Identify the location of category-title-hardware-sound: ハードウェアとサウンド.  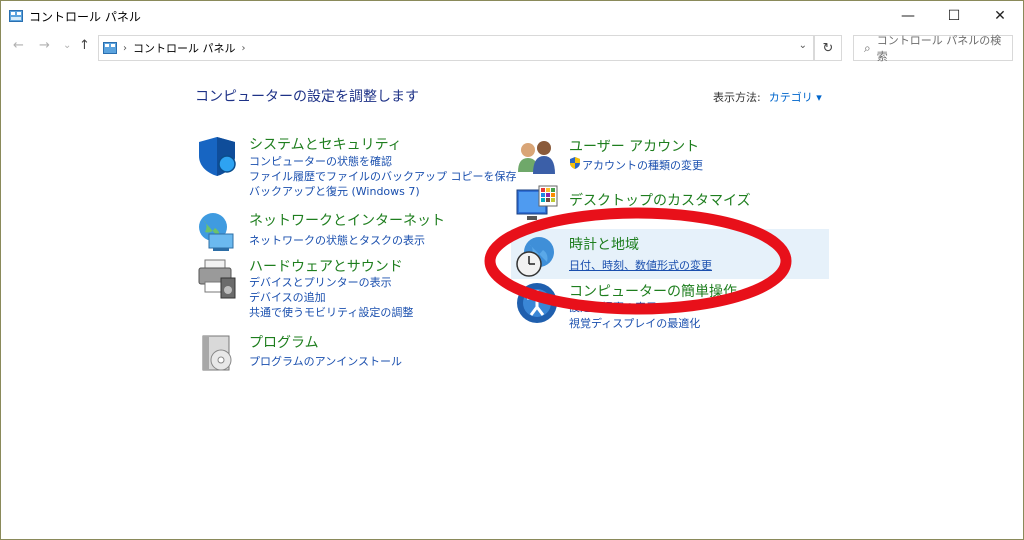
(326, 266).